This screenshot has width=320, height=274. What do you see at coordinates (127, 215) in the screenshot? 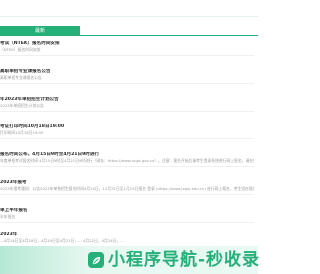
I see `list-item: 单上半年报名 半年报名` at bounding box center [127, 215].